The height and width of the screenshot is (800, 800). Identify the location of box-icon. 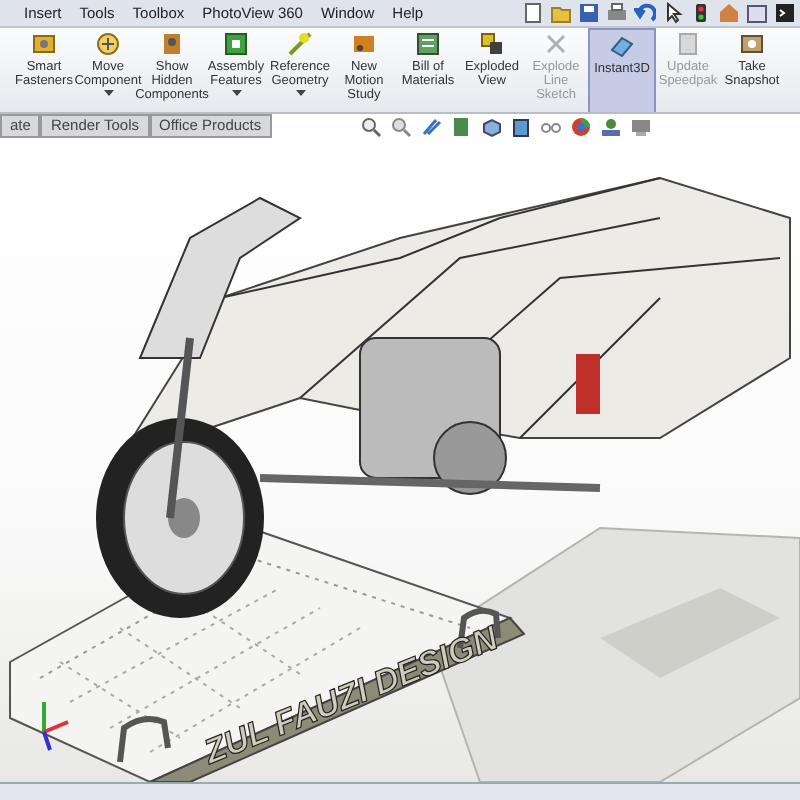
(521, 126).